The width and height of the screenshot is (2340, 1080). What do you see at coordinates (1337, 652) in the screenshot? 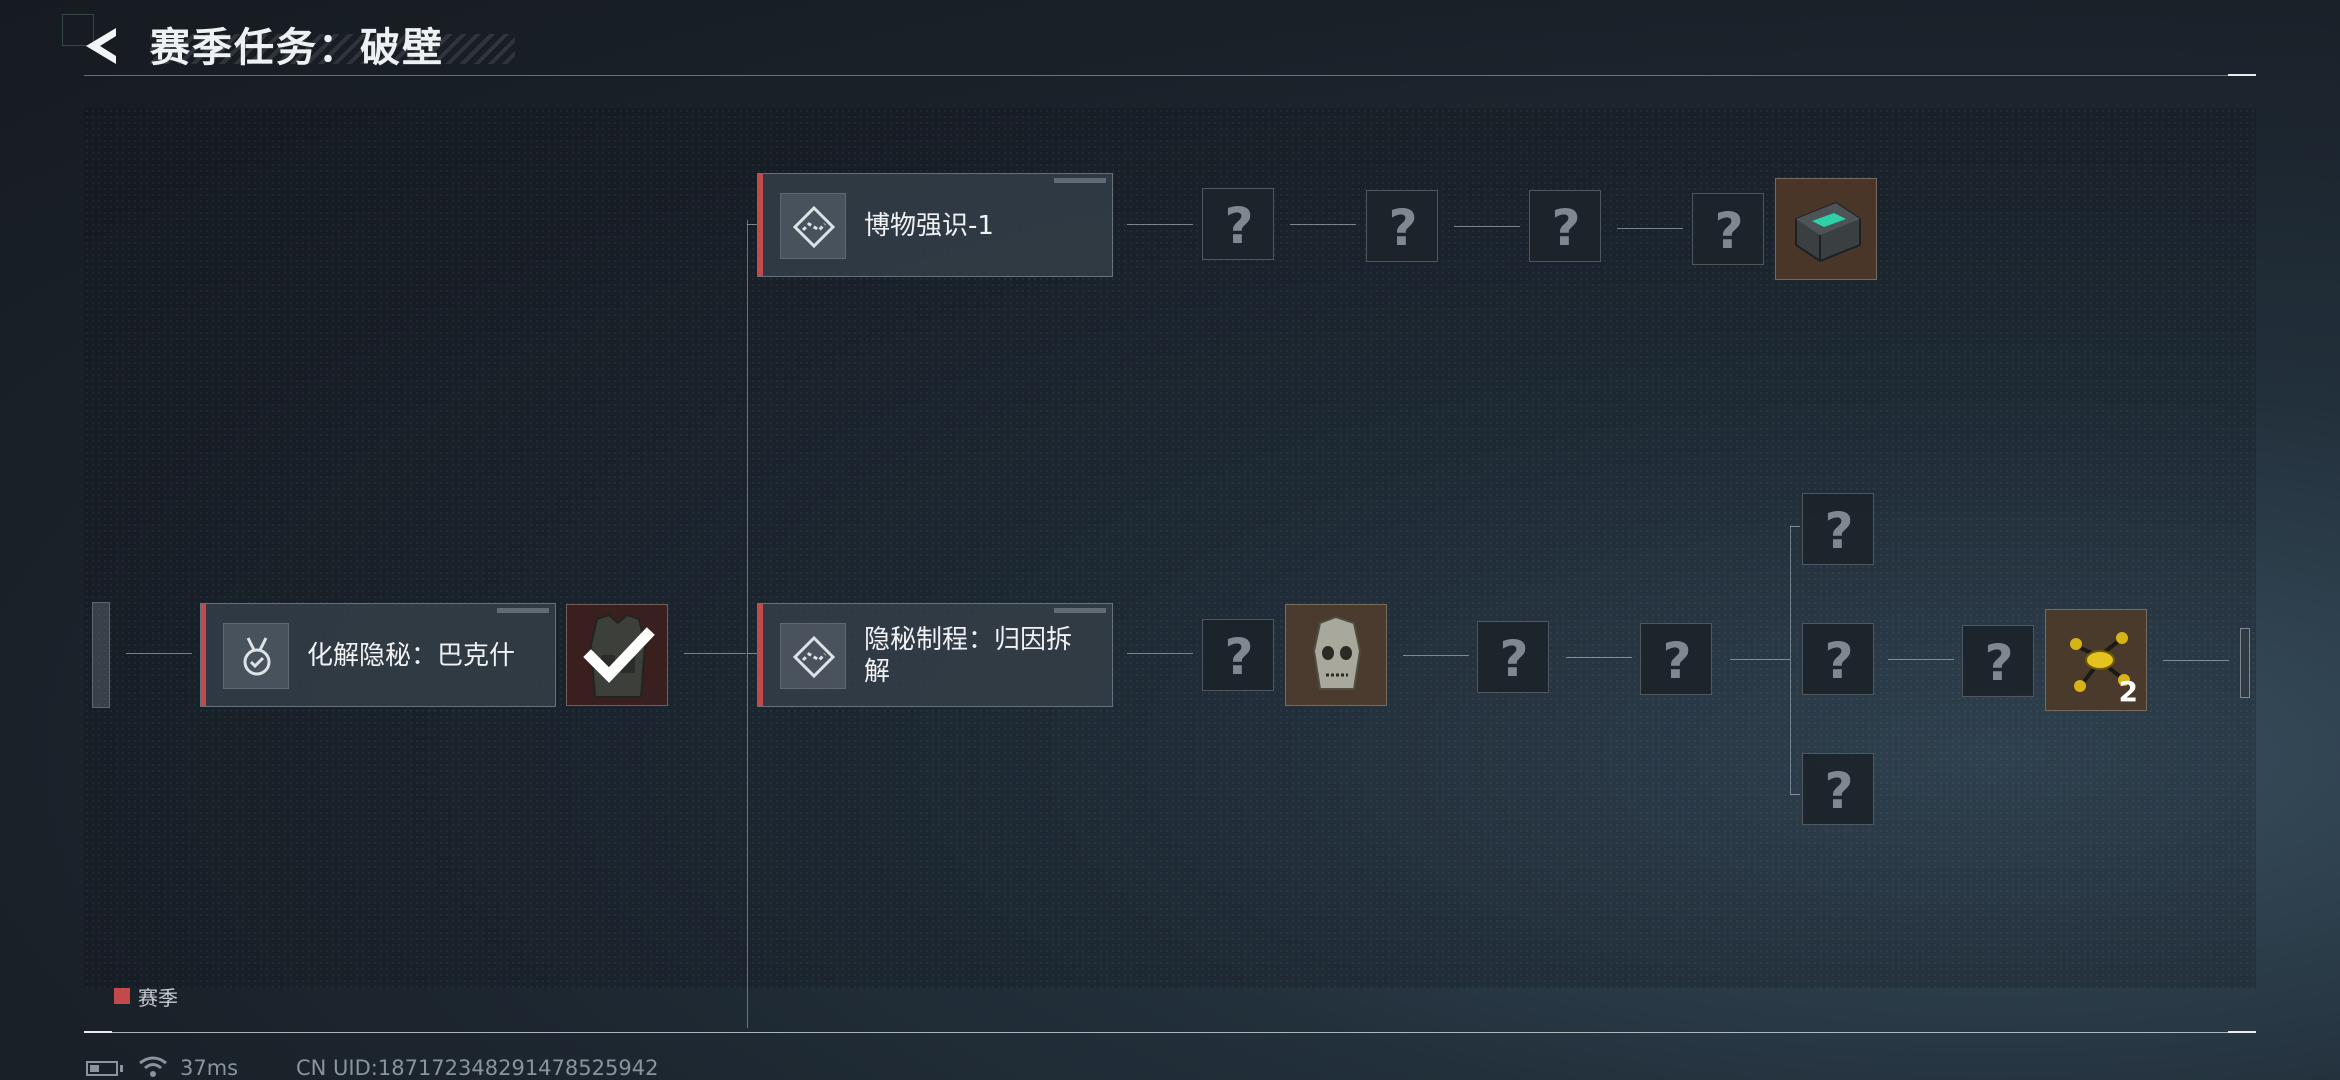
I see `skull-helmet-icon` at bounding box center [1337, 652].